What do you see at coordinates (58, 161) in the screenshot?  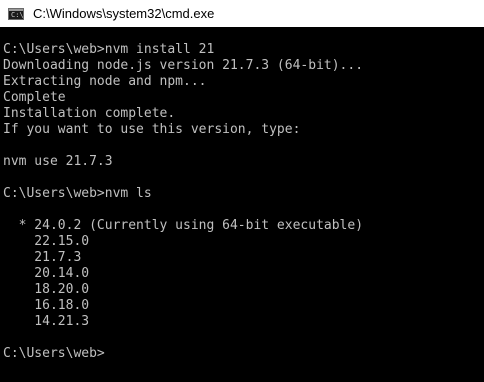 I see `console-line: nvm use 21.7.3` at bounding box center [58, 161].